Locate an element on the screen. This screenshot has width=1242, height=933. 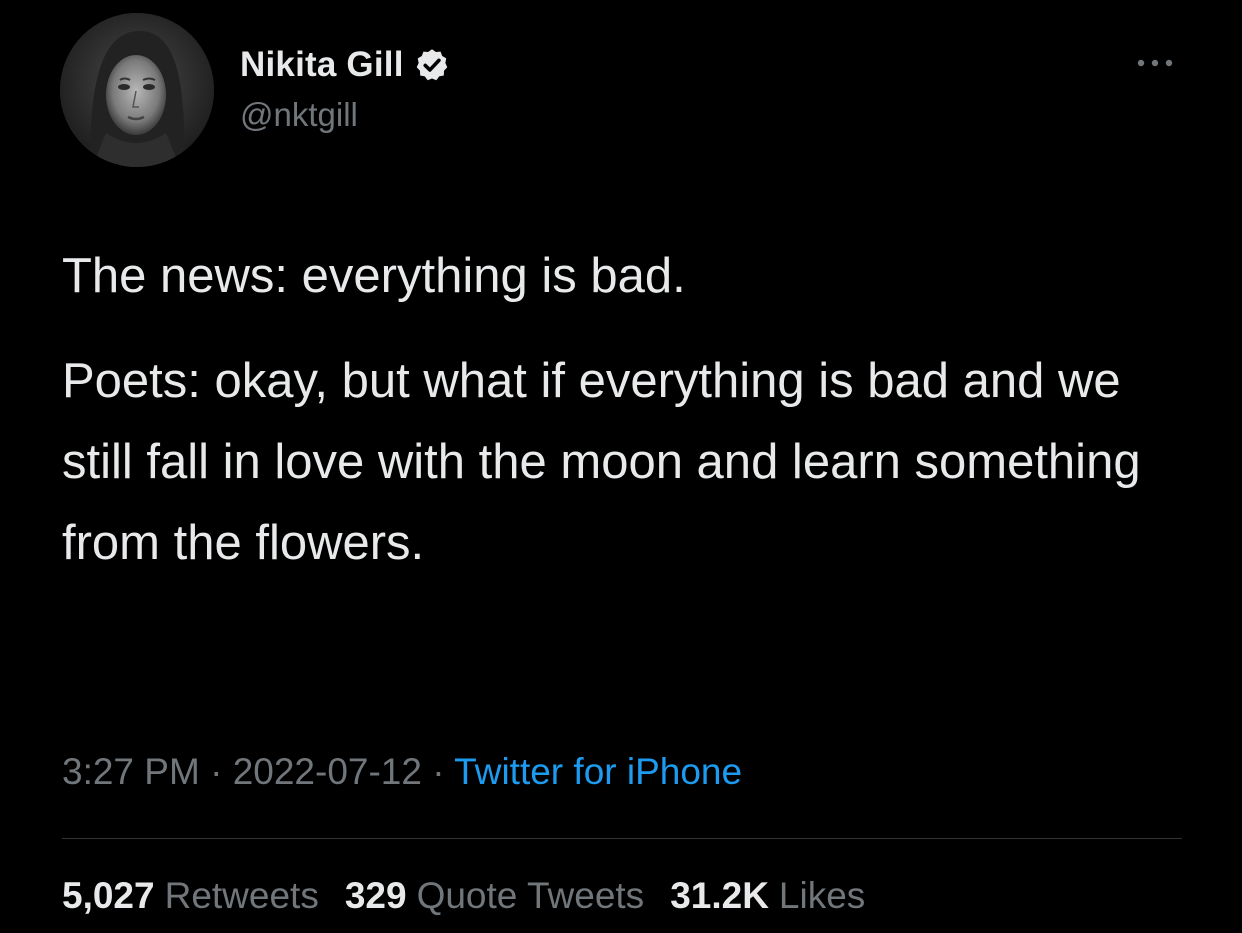
avatar-portrait is located at coordinates (137, 90).